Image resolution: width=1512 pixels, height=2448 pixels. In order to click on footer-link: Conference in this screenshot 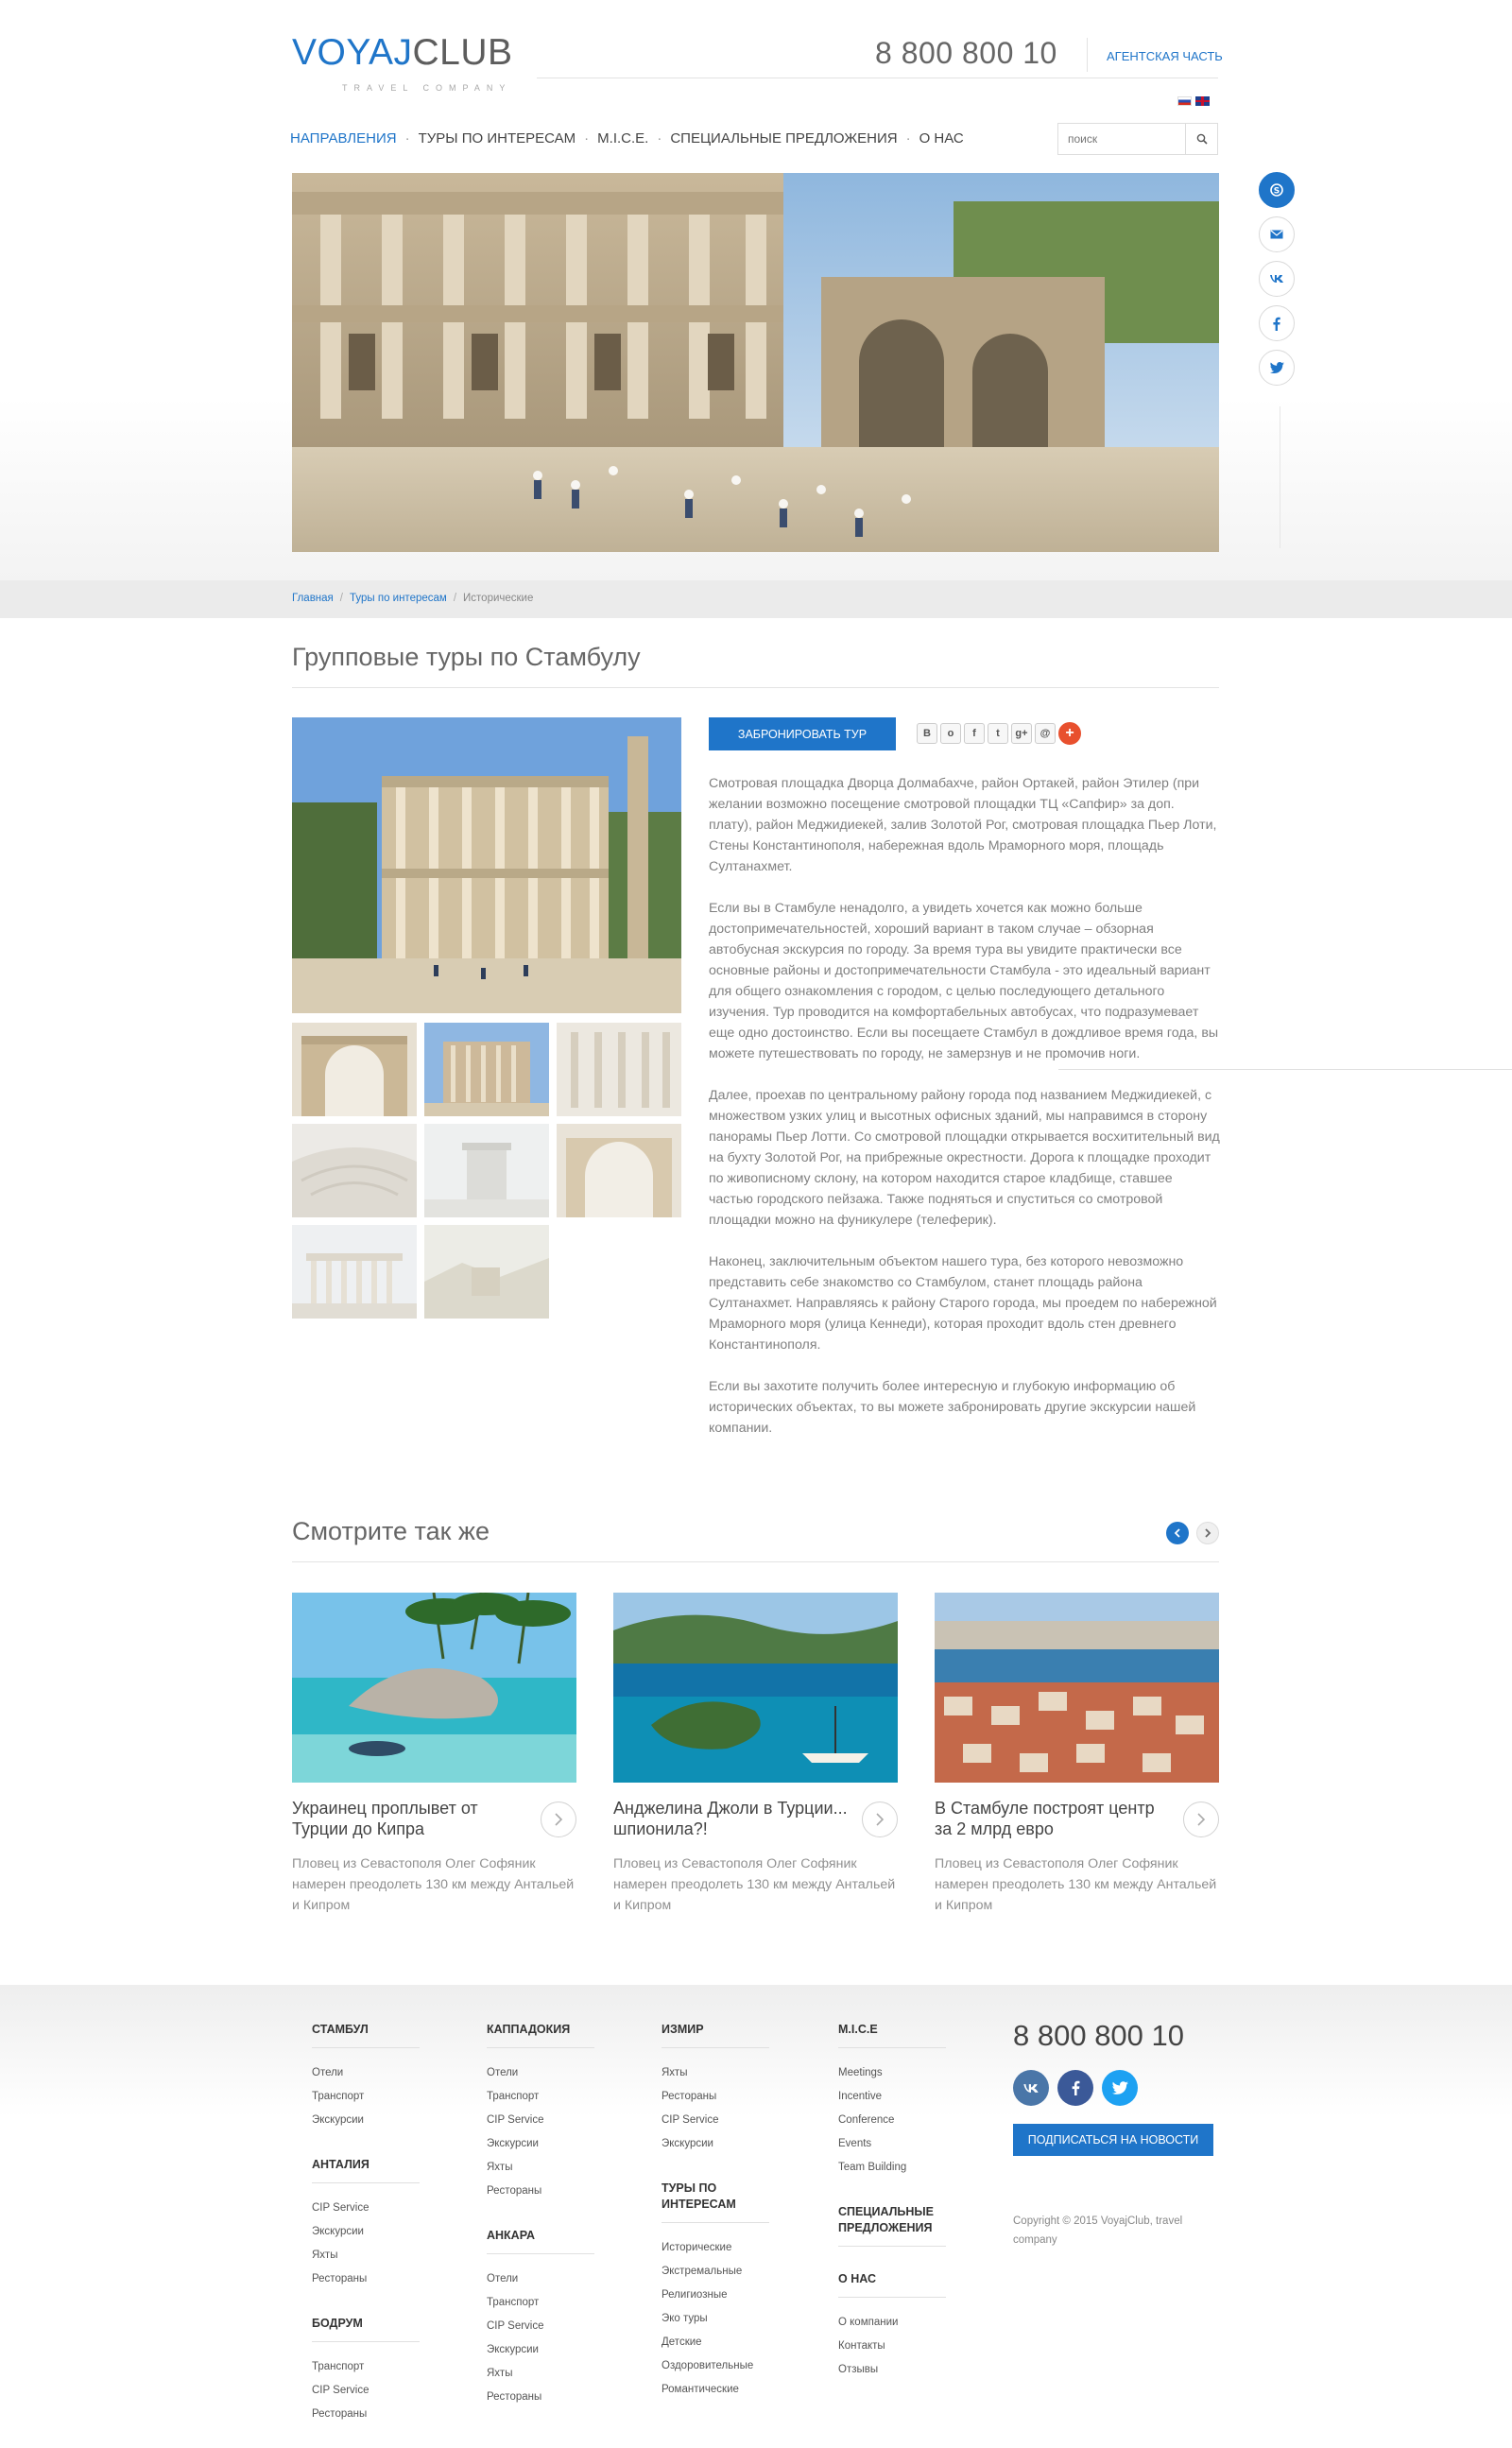, I will do `click(892, 2120)`.